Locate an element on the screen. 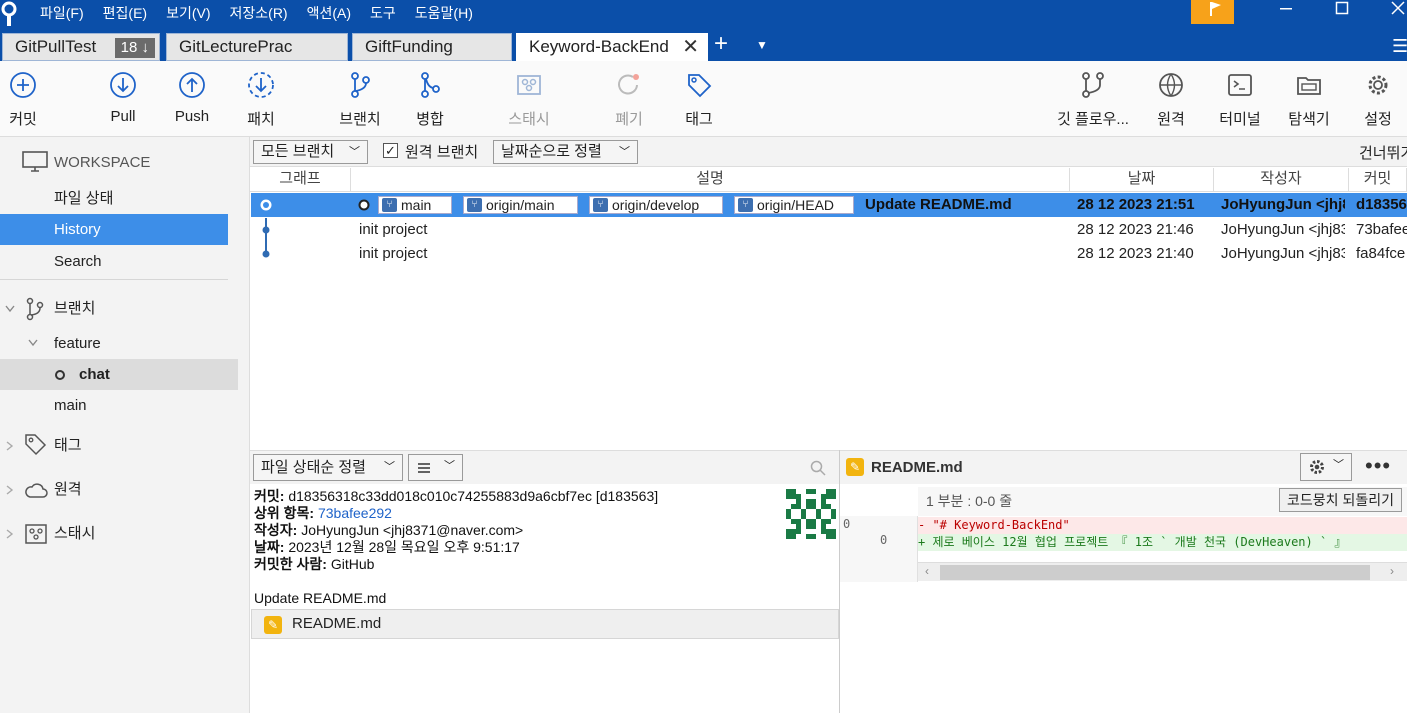 This screenshot has width=1407, height=713. commit-hash: fa84fce is located at coordinates (1381, 253).